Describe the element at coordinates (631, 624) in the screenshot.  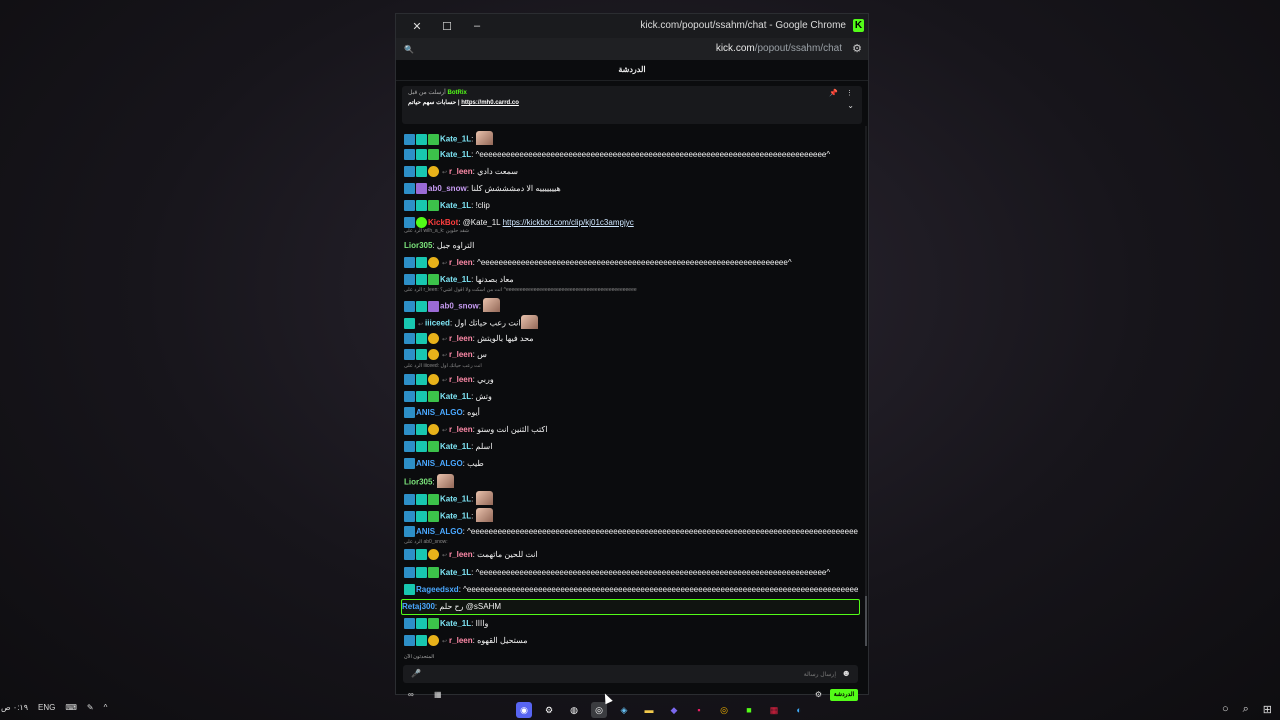
I see `chat-message: Kate_1L: واااا` at that location.